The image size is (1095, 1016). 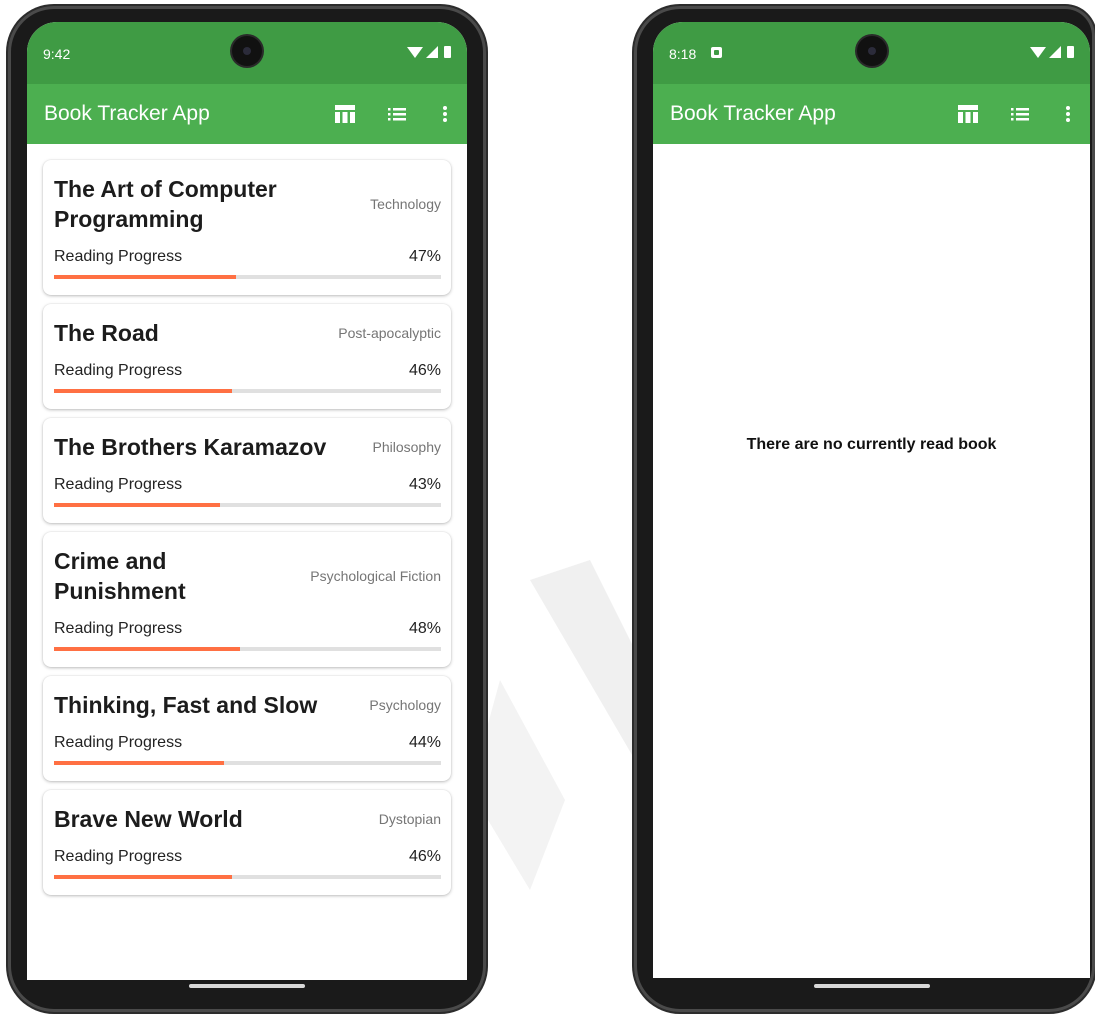 I want to click on book-title: The Brothers Karamazov, so click(x=190, y=447).